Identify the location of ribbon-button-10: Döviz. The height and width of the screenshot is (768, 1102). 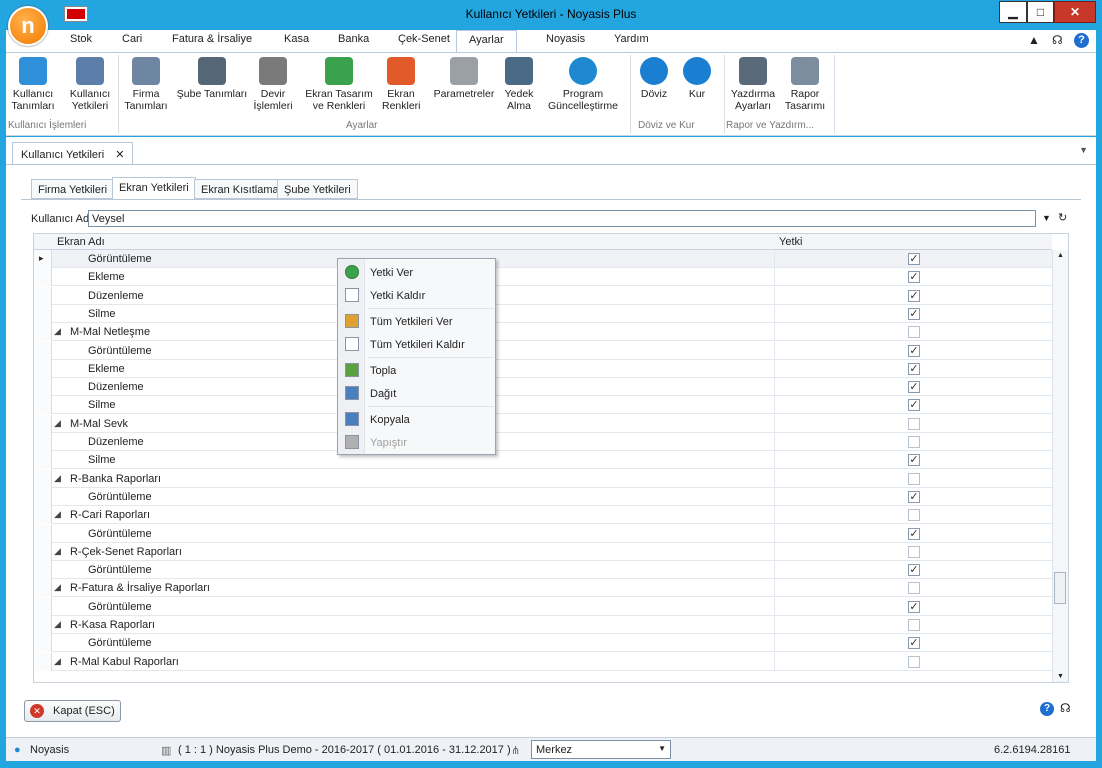
(654, 78).